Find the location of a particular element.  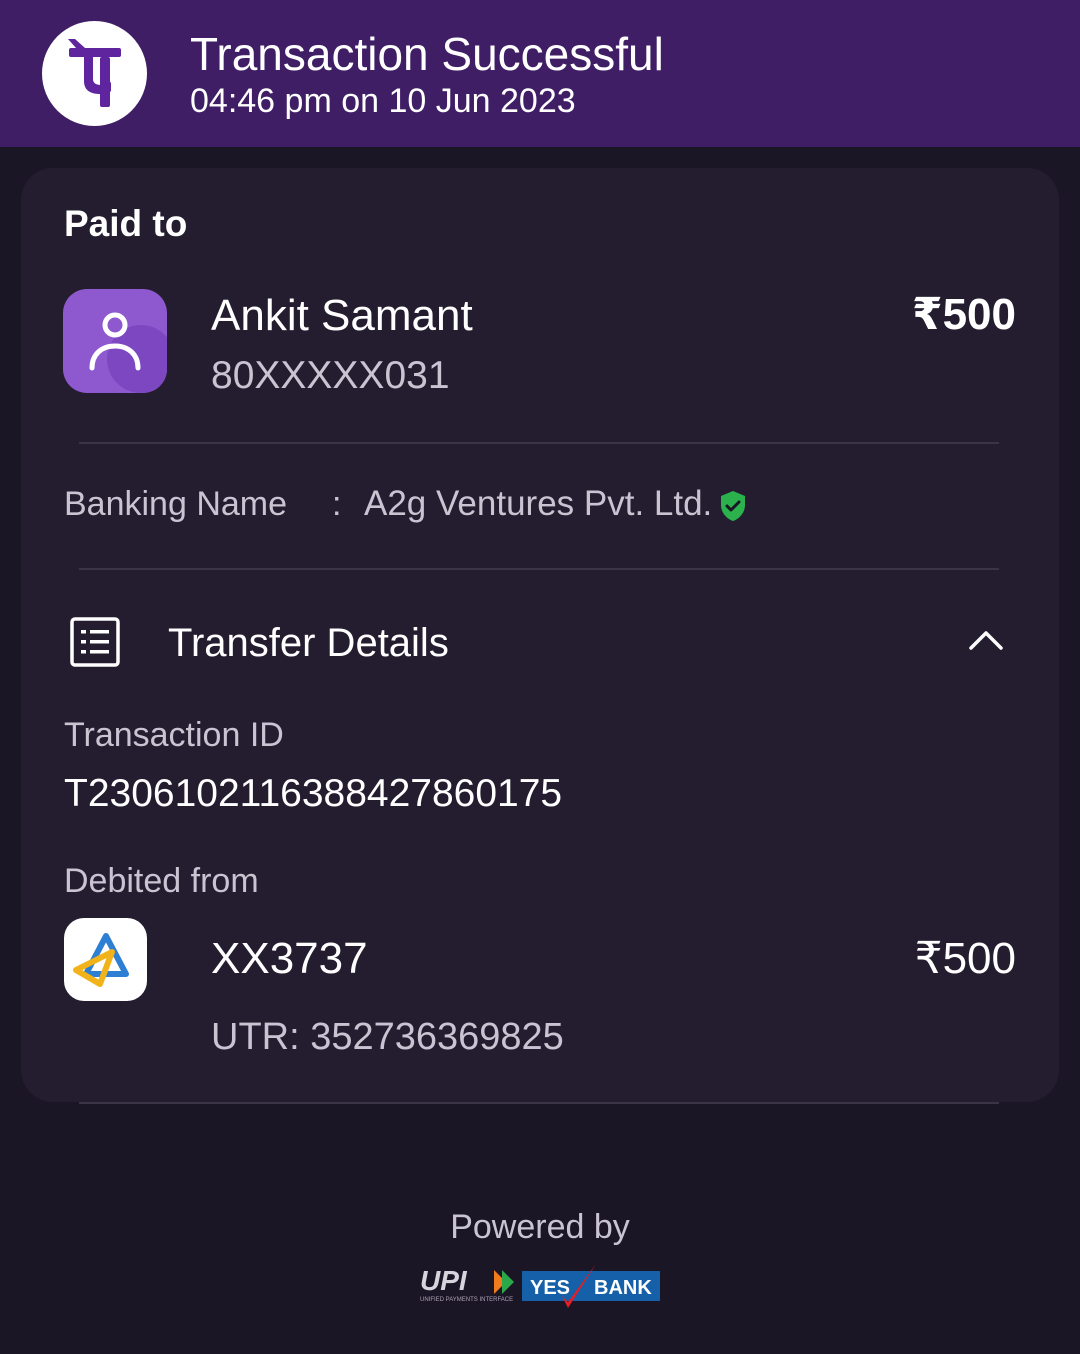

upi-logo-subtext: UNIFIED PAYMENTS INTERFACE is located at coordinates (466, 1300).